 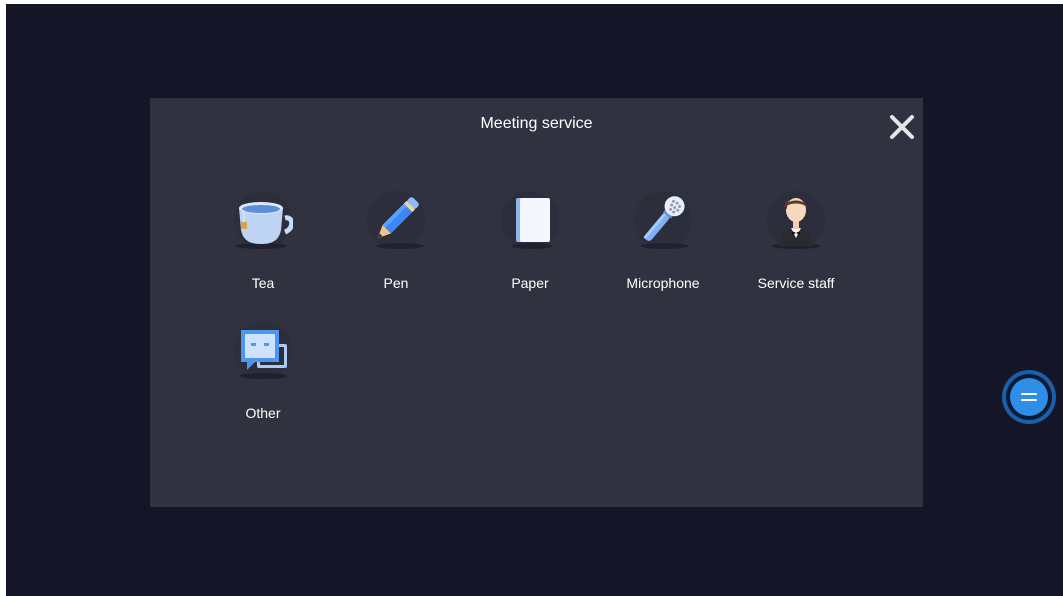 I want to click on service-item-pen: Pen, so click(x=396, y=250).